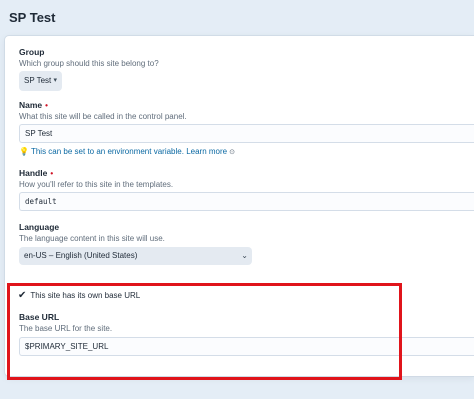  Describe the element at coordinates (31, 105) in the screenshot. I see `name-label-text: Name` at that location.